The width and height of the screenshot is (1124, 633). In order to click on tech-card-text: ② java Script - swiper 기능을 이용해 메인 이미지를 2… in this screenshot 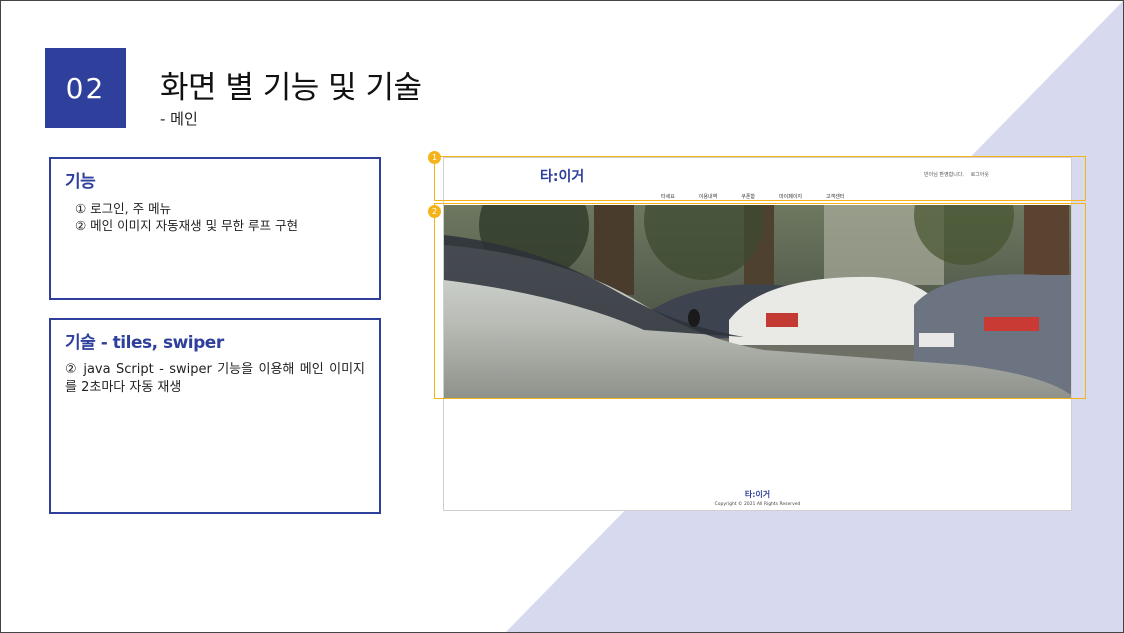, I will do `click(215, 378)`.